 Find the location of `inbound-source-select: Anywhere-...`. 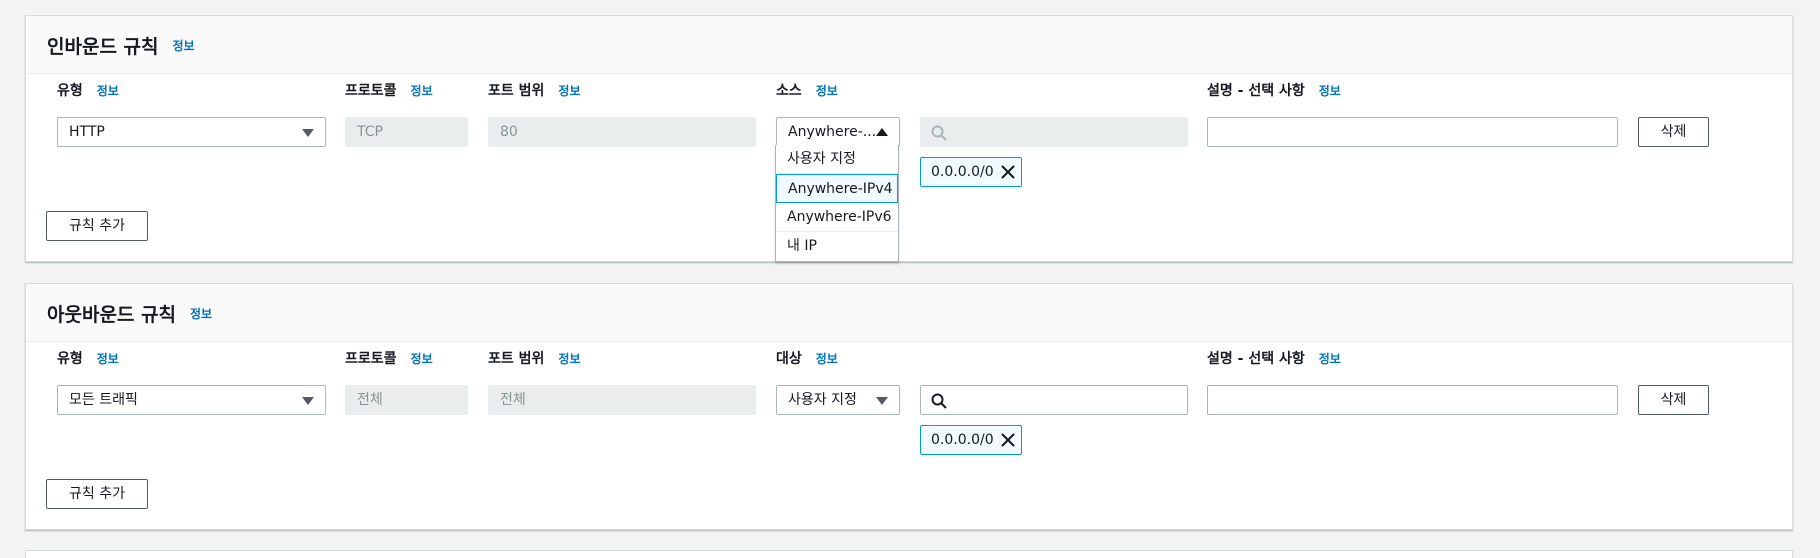

inbound-source-select: Anywhere-... is located at coordinates (838, 132).